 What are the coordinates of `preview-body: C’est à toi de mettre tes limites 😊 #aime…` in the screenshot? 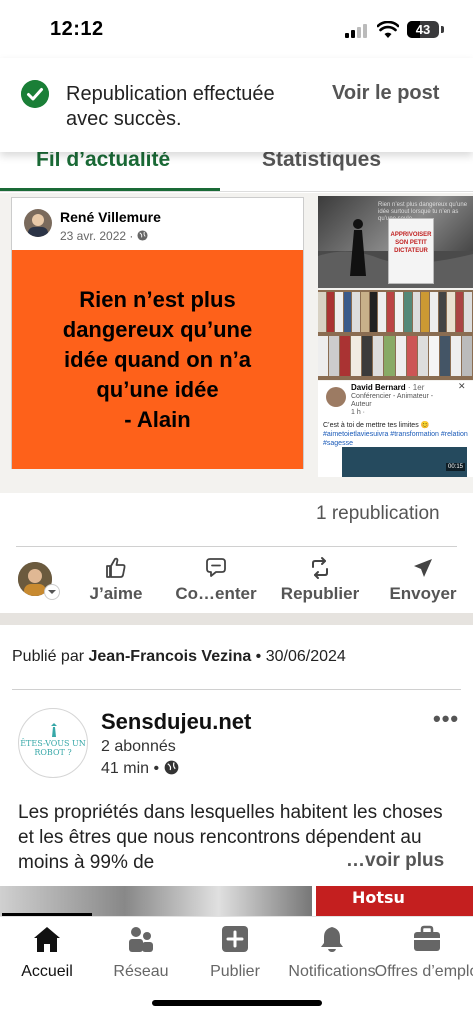 It's located at (397, 434).